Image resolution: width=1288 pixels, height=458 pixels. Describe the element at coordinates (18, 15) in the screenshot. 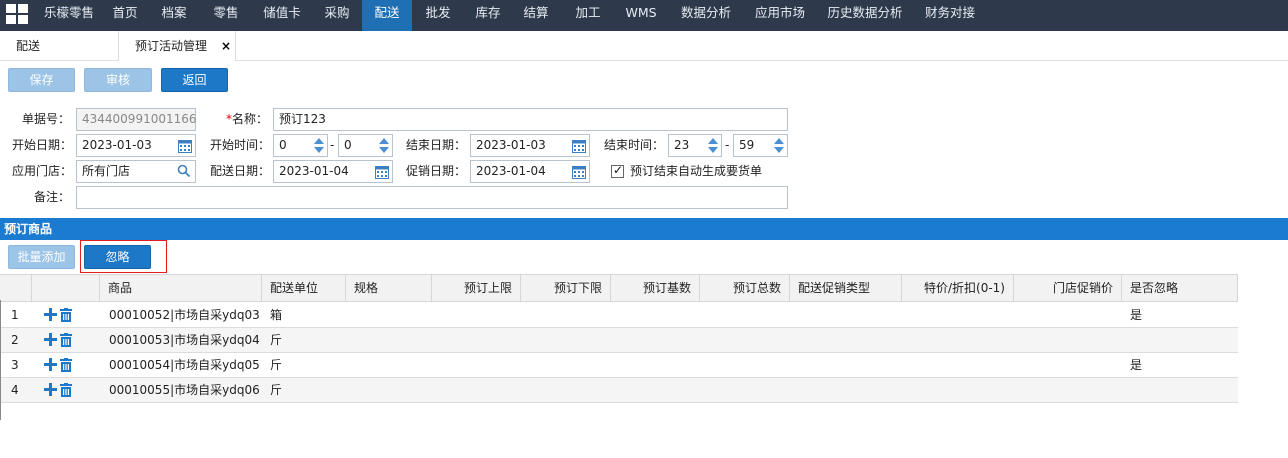

I see `app-logo-icon` at that location.